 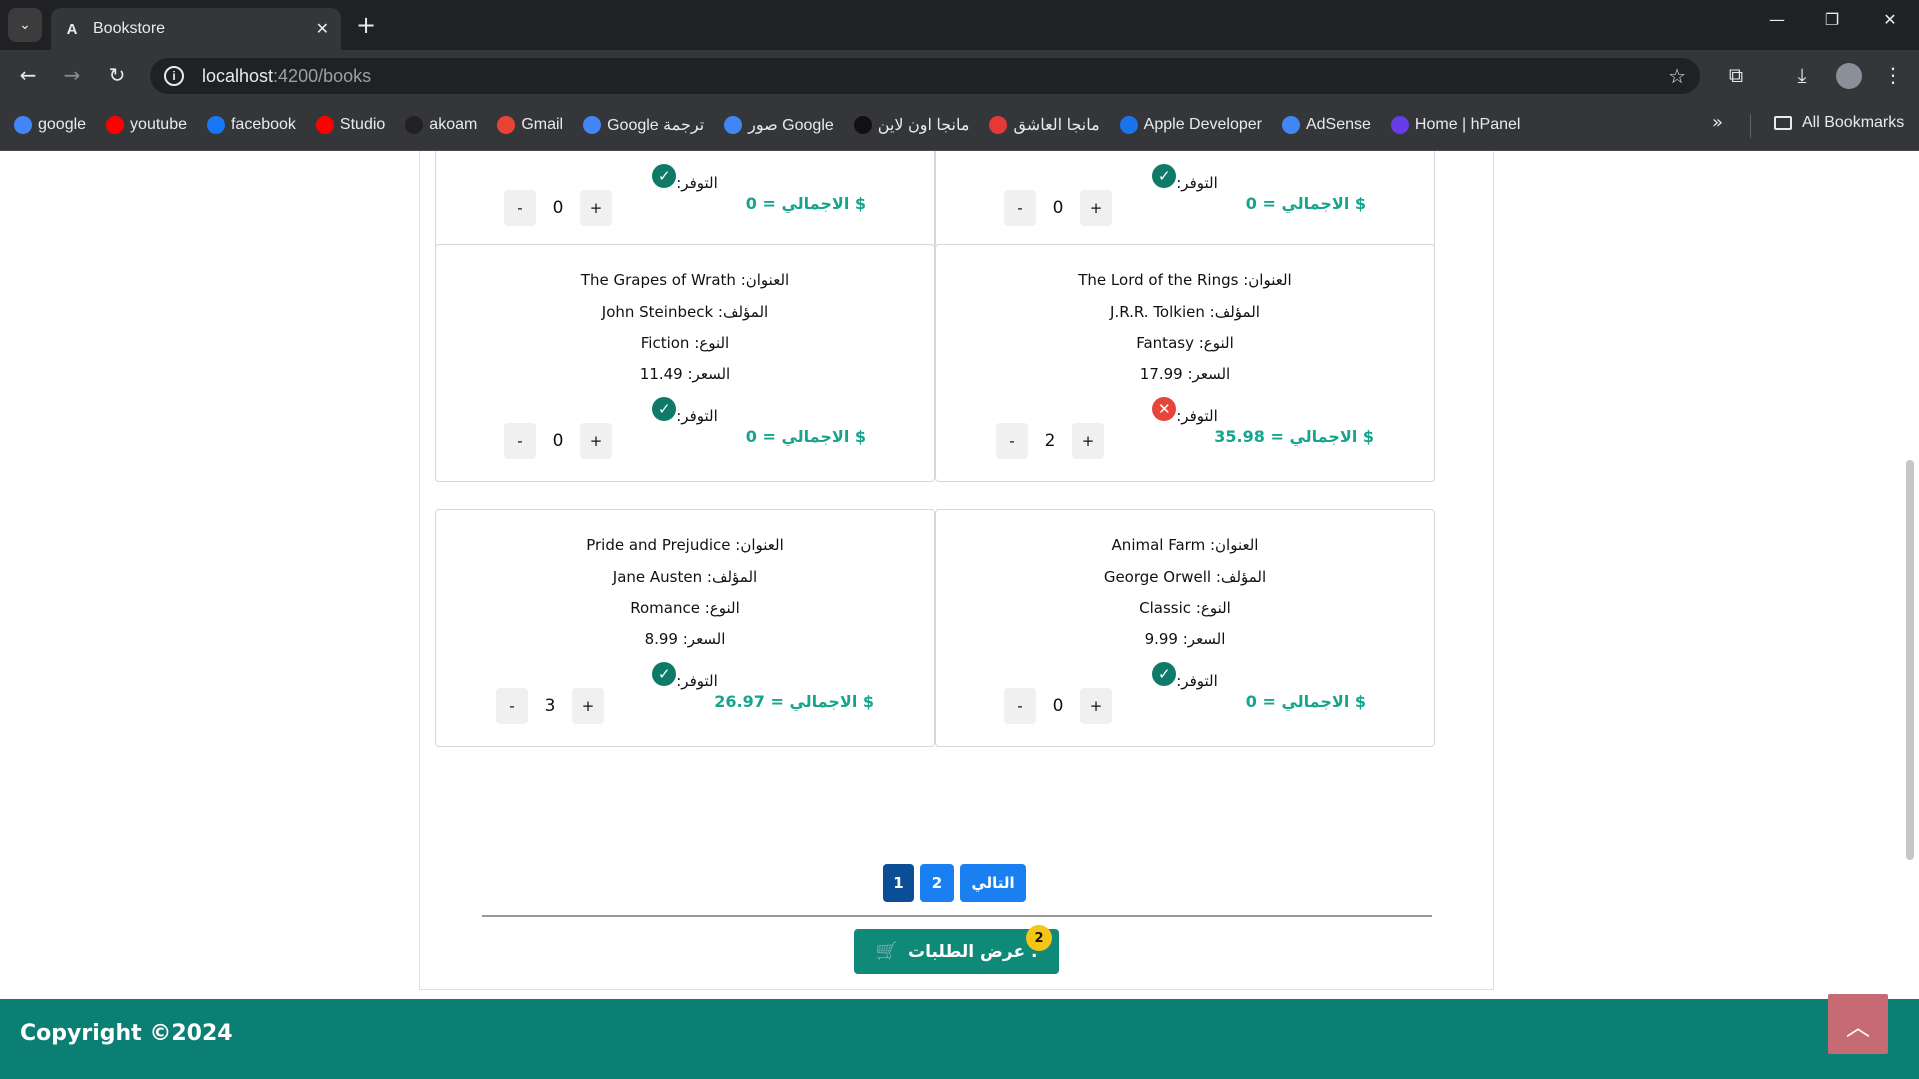 I want to click on bookmark-item: google, so click(x=50, y=125).